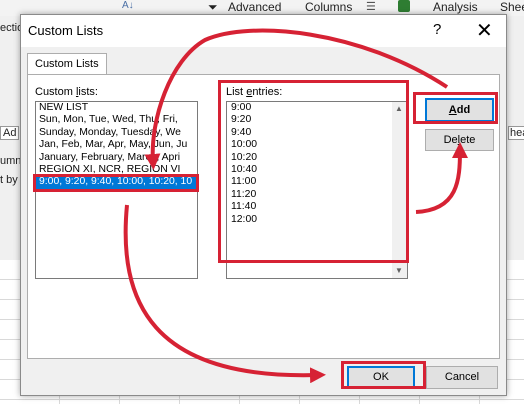 This screenshot has width=524, height=404. Describe the element at coordinates (213, 7) in the screenshot. I see `filter-arrow-icon: ⏷` at that location.